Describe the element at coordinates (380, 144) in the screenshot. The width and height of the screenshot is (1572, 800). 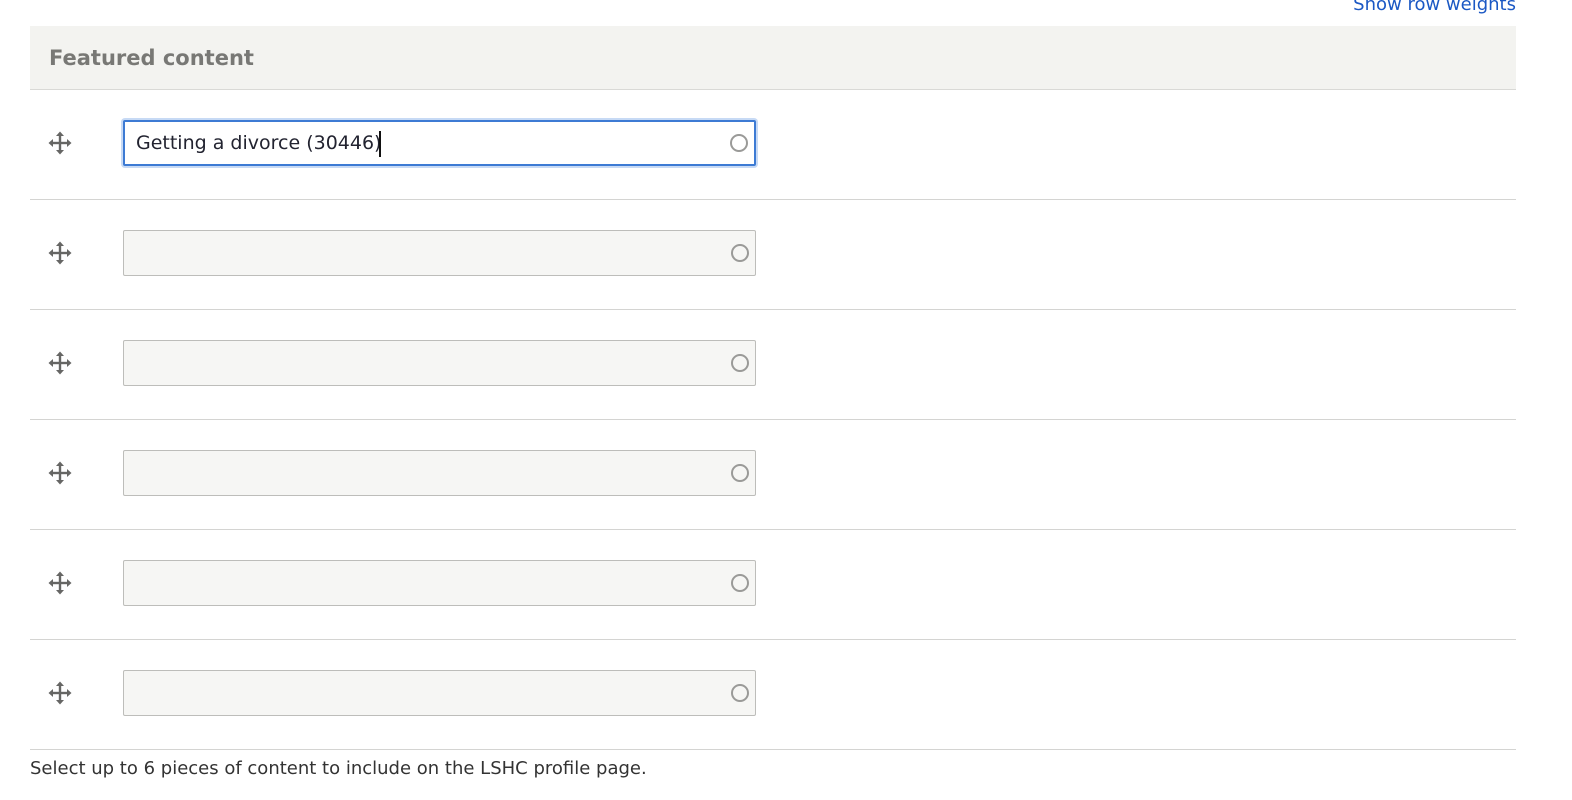
I see `text-caret` at that location.